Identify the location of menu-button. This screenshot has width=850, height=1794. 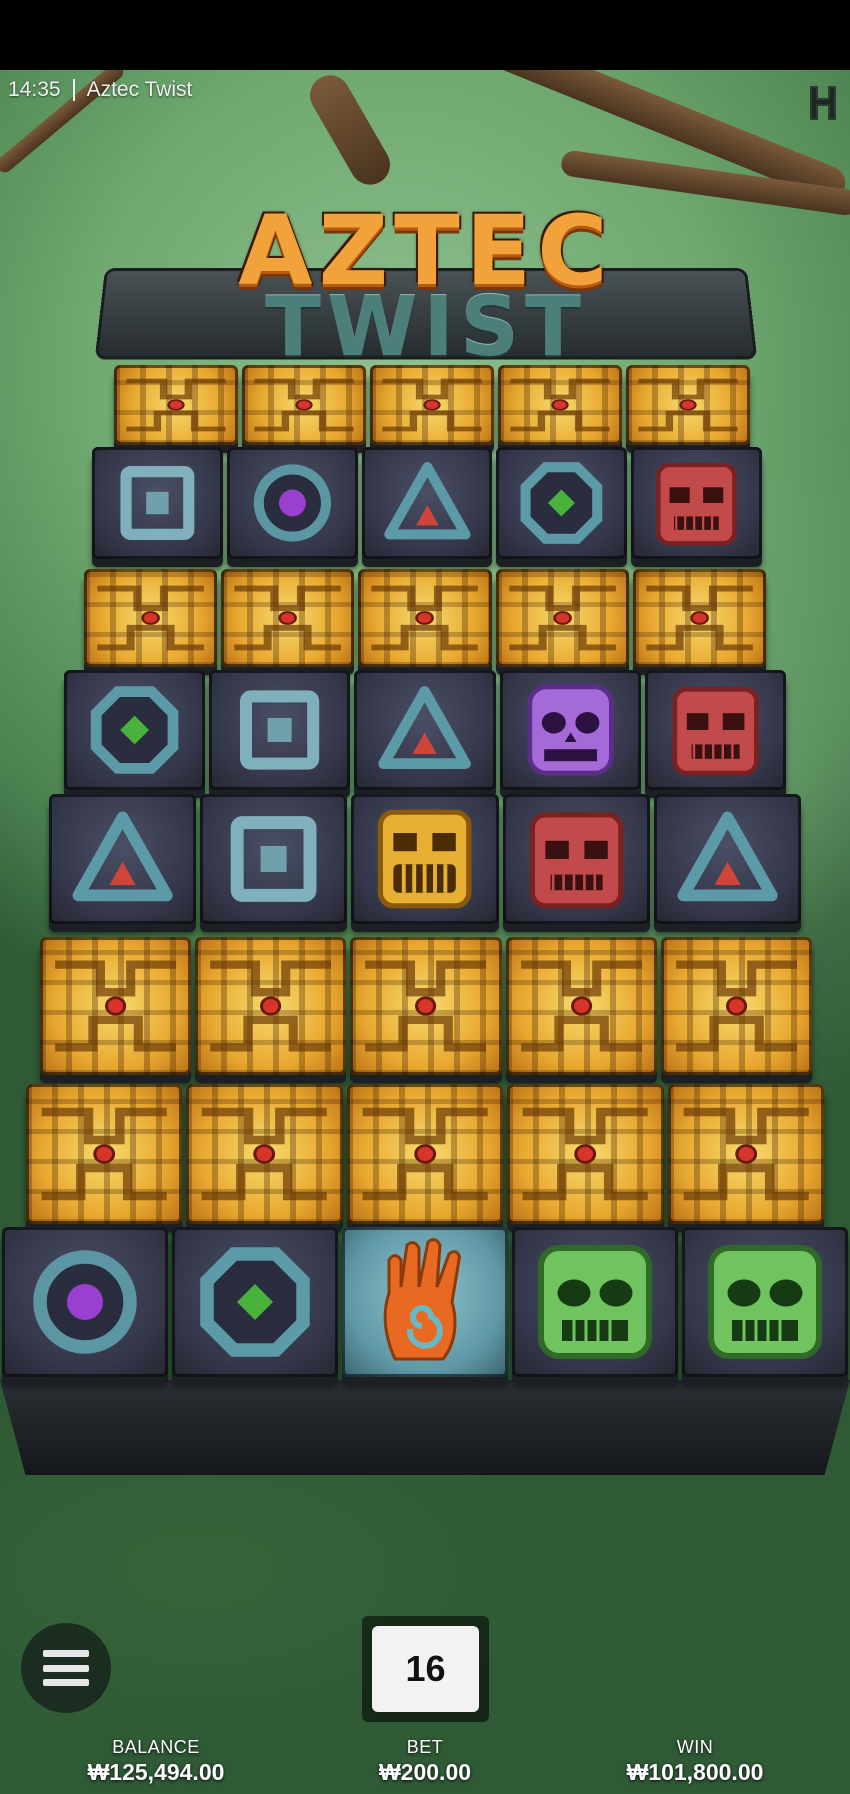
(66, 1668).